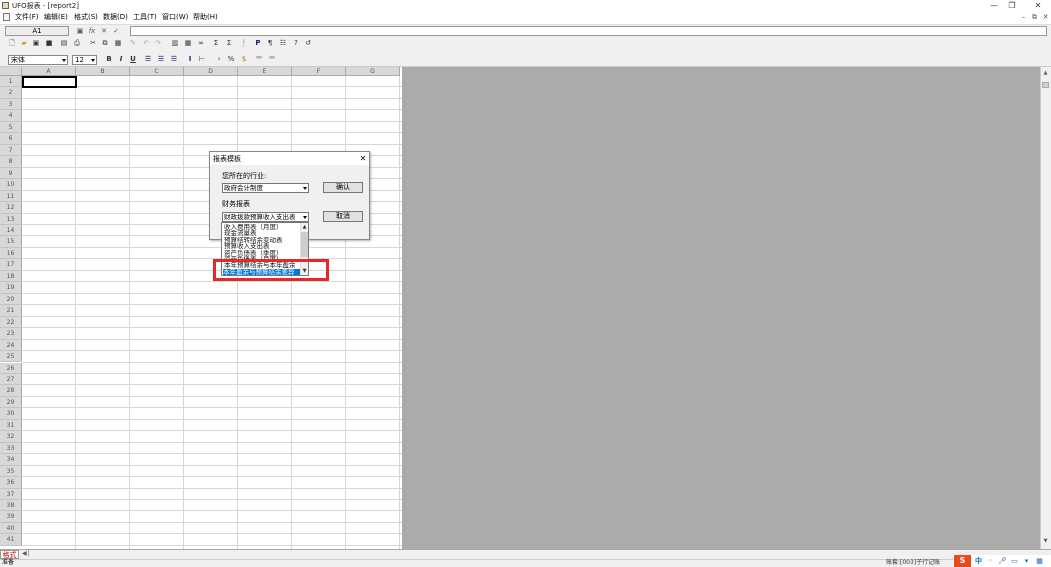  I want to click on column-header-e: E, so click(265, 71).